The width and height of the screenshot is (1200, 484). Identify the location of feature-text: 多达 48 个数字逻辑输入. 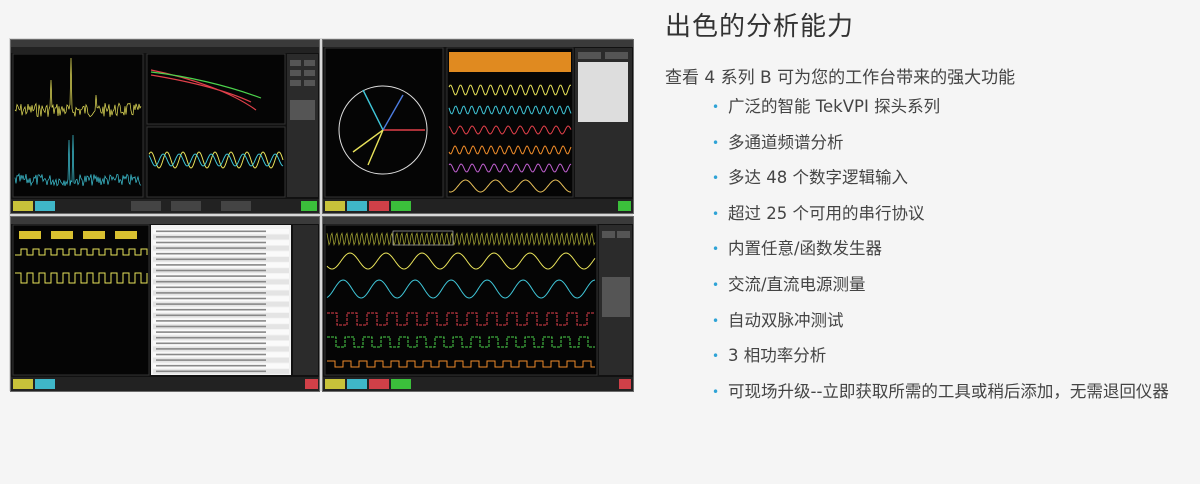
(818, 178).